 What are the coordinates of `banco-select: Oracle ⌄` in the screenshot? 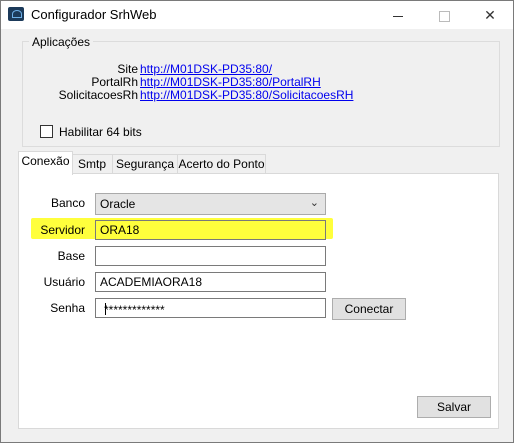 It's located at (210, 204).